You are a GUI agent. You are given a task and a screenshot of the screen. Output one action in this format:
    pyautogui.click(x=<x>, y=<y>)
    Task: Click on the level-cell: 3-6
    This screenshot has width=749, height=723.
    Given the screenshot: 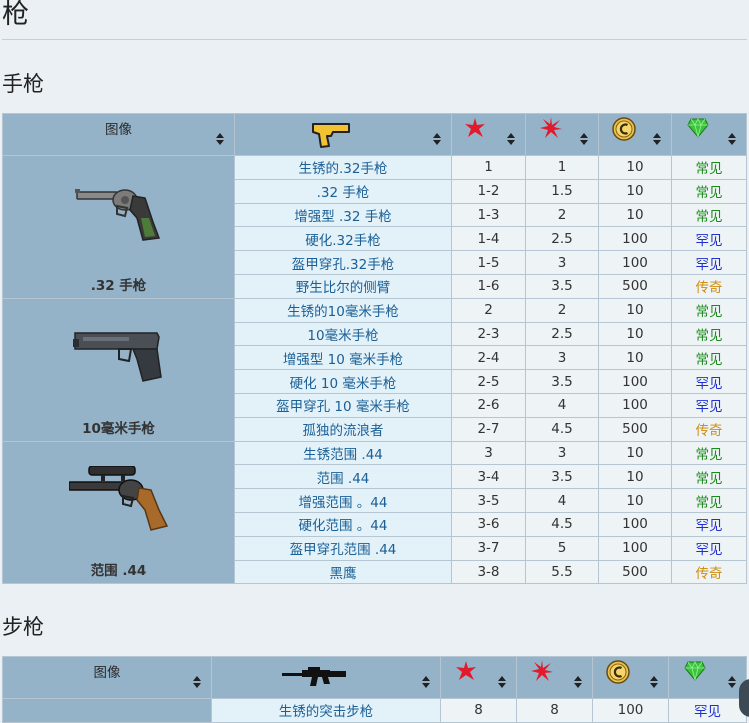 What is the action you would take?
    pyautogui.click(x=488, y=524)
    